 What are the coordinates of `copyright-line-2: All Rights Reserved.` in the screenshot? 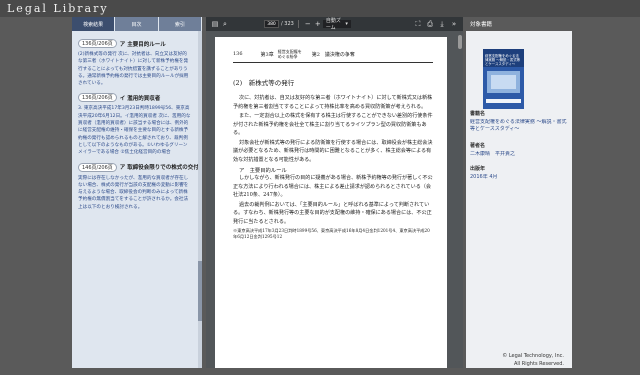 It's located at (538, 364).